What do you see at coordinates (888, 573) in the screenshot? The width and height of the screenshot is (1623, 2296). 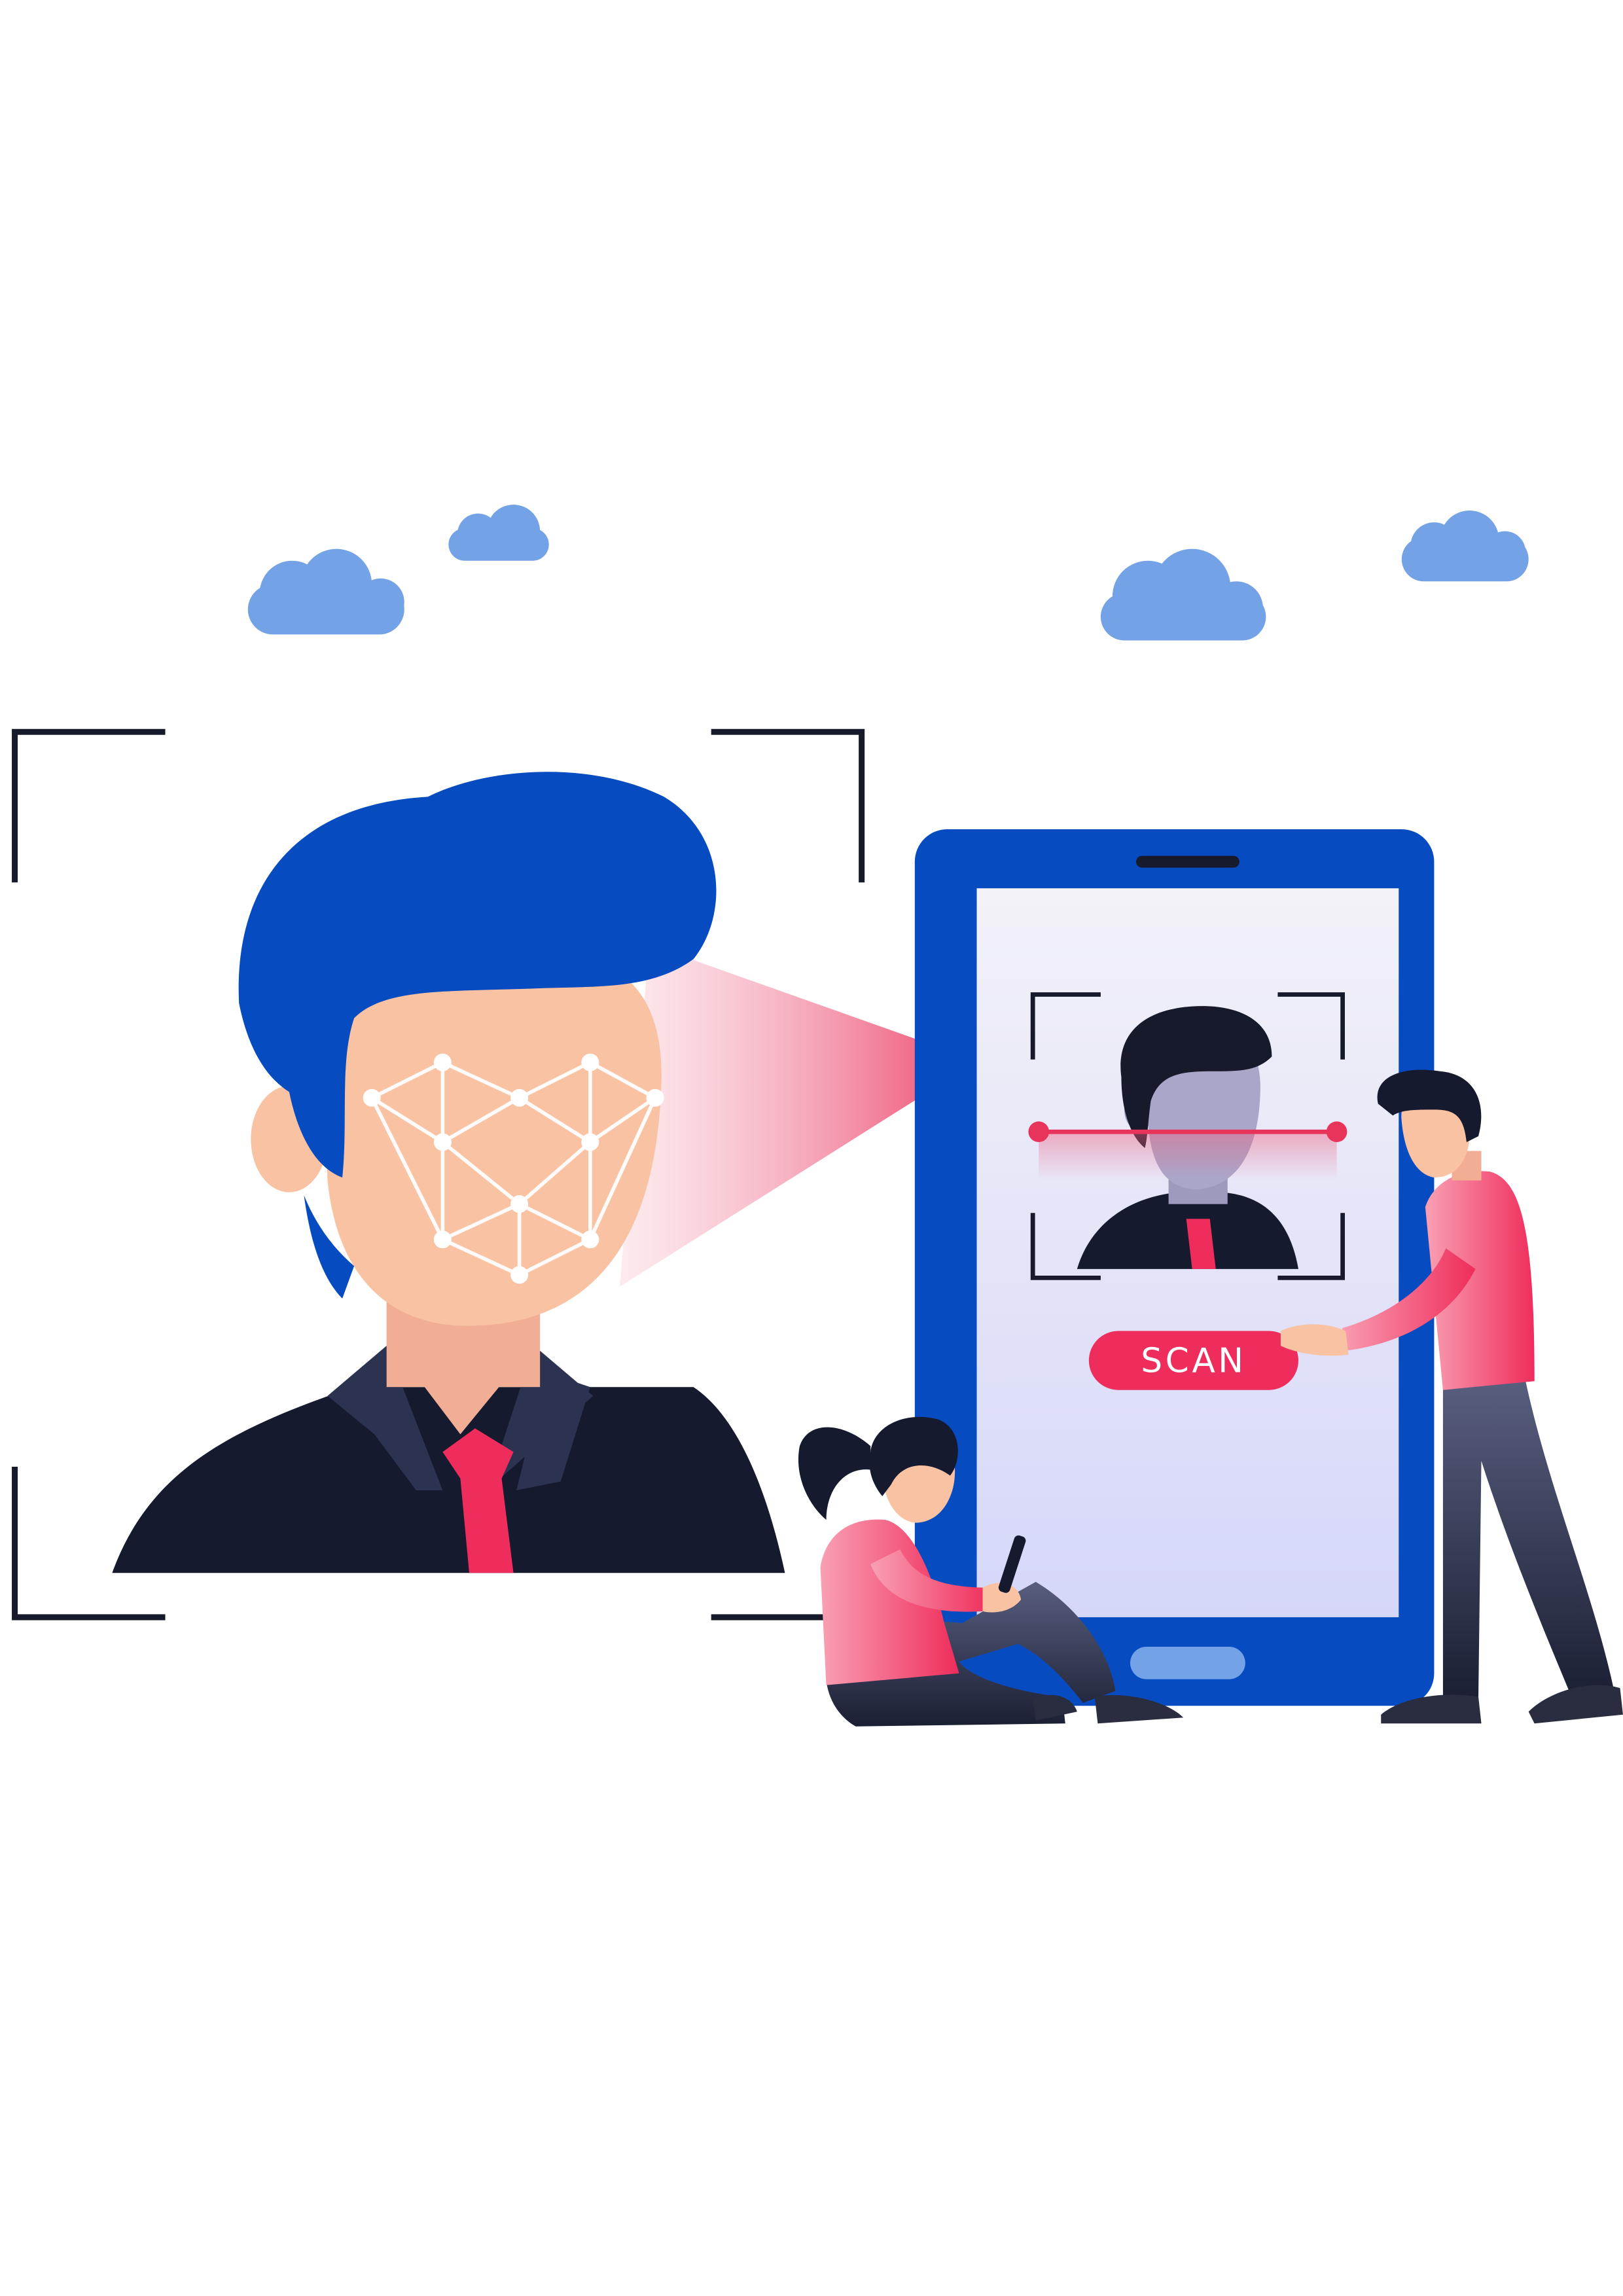 I see `clouds` at bounding box center [888, 573].